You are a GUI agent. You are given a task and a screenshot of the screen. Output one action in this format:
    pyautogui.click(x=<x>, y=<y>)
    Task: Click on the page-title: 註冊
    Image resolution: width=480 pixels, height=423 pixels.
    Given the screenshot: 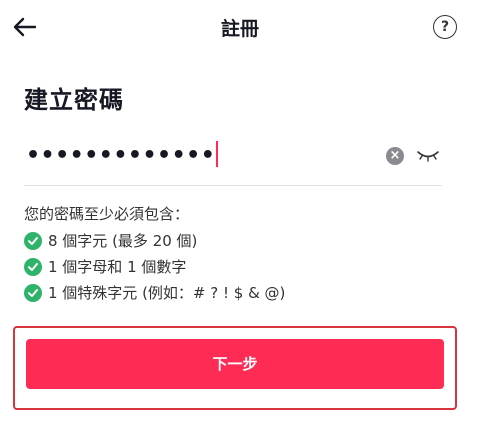 What is the action you would take?
    pyautogui.click(x=239, y=29)
    